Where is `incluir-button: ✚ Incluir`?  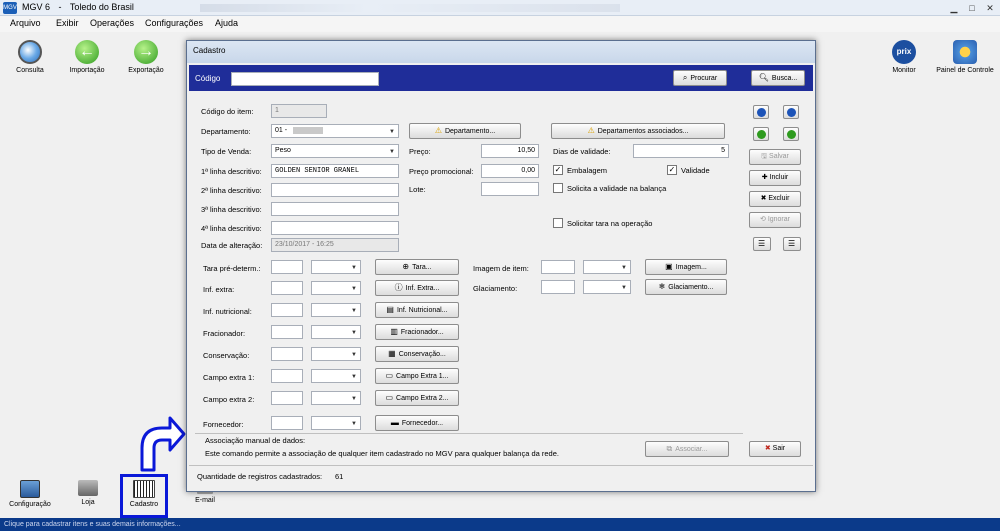 incluir-button: ✚ Incluir is located at coordinates (775, 178).